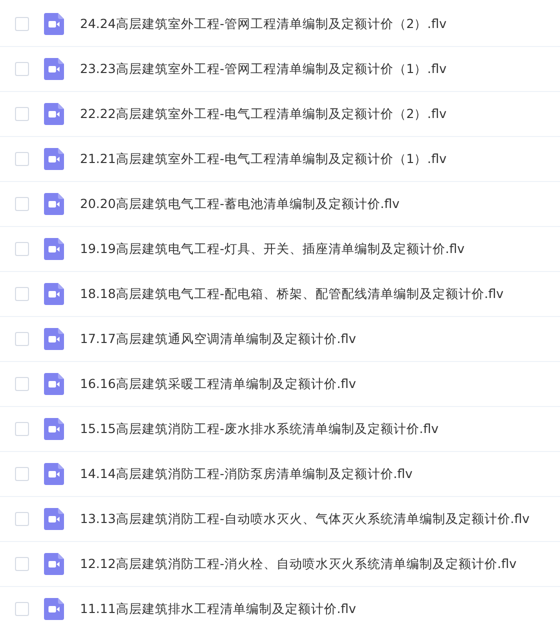  I want to click on file-name: 14.14高层建筑消防工程-消防泵房清单编制及定额计价.flv, so click(246, 474).